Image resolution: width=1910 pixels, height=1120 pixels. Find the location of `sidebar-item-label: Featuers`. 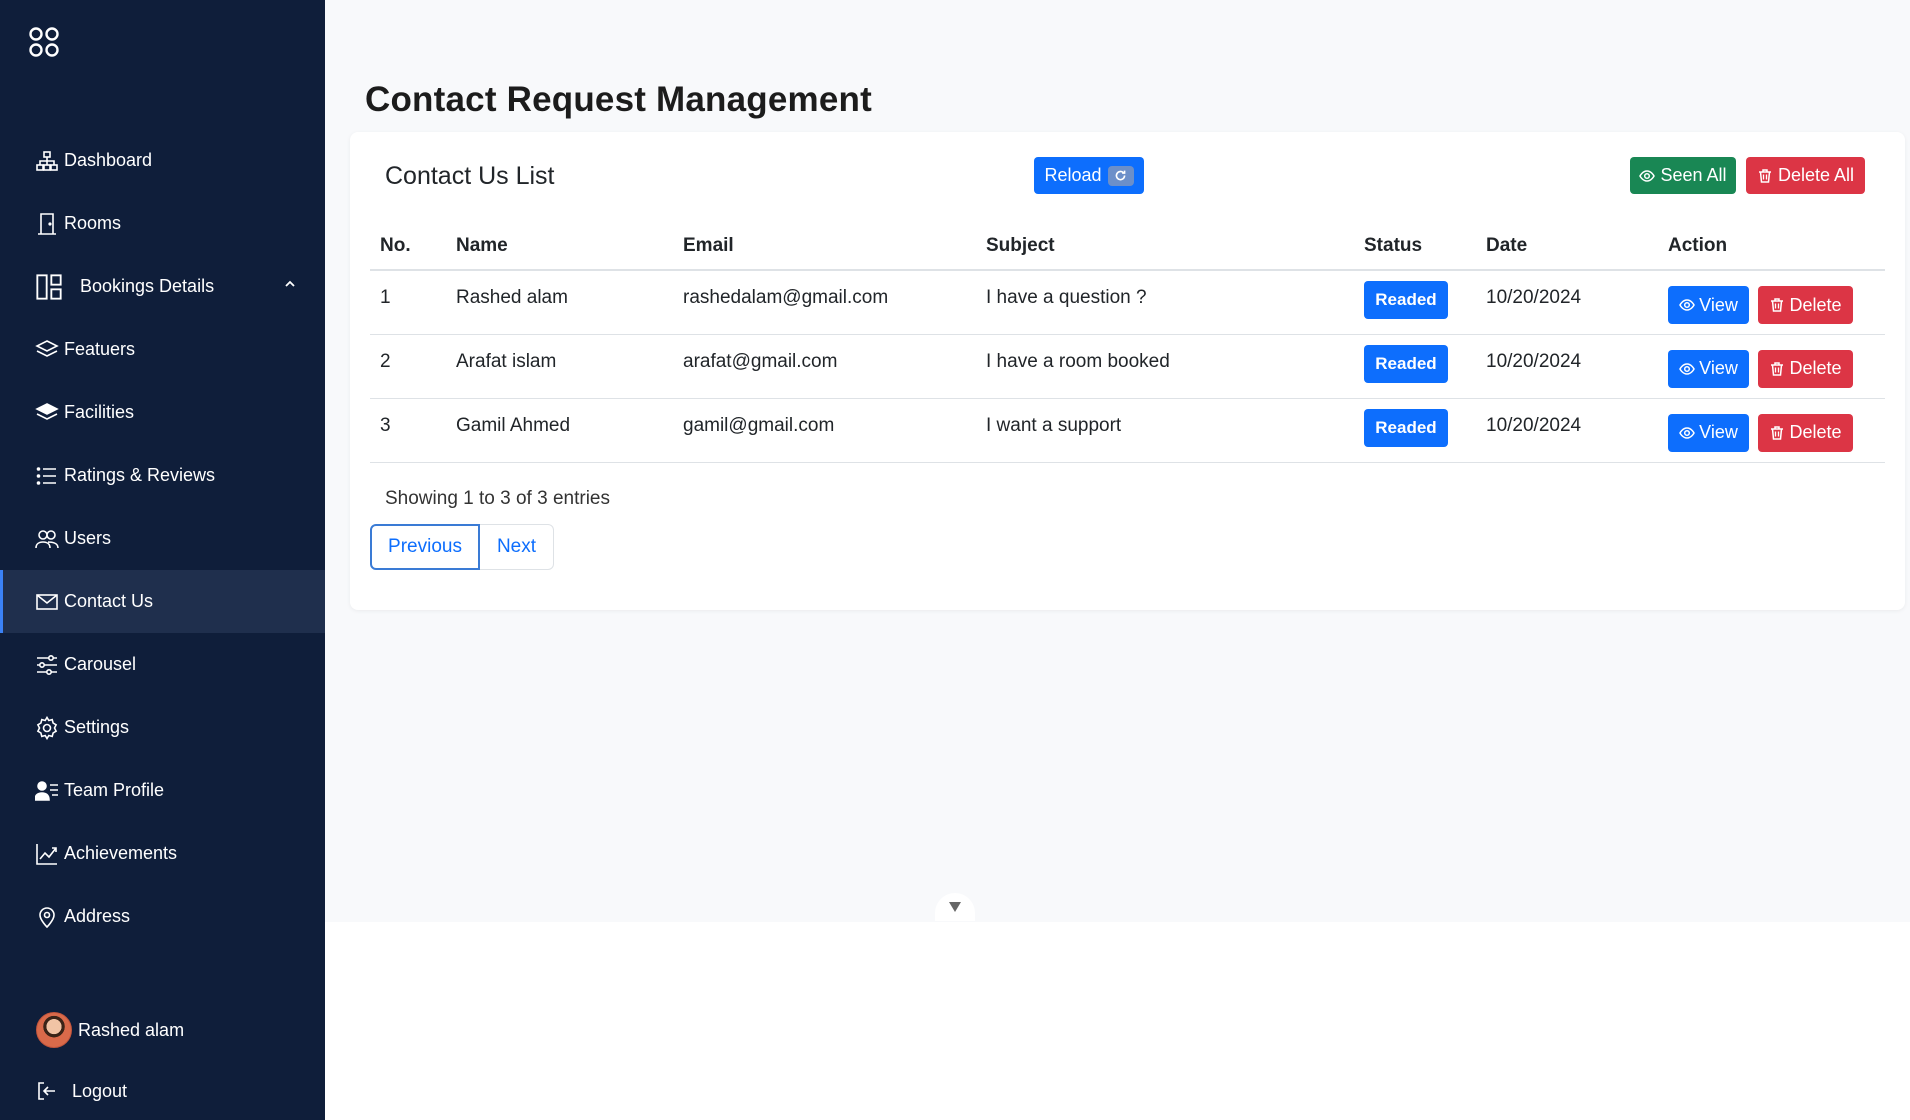

sidebar-item-label: Featuers is located at coordinates (100, 349).